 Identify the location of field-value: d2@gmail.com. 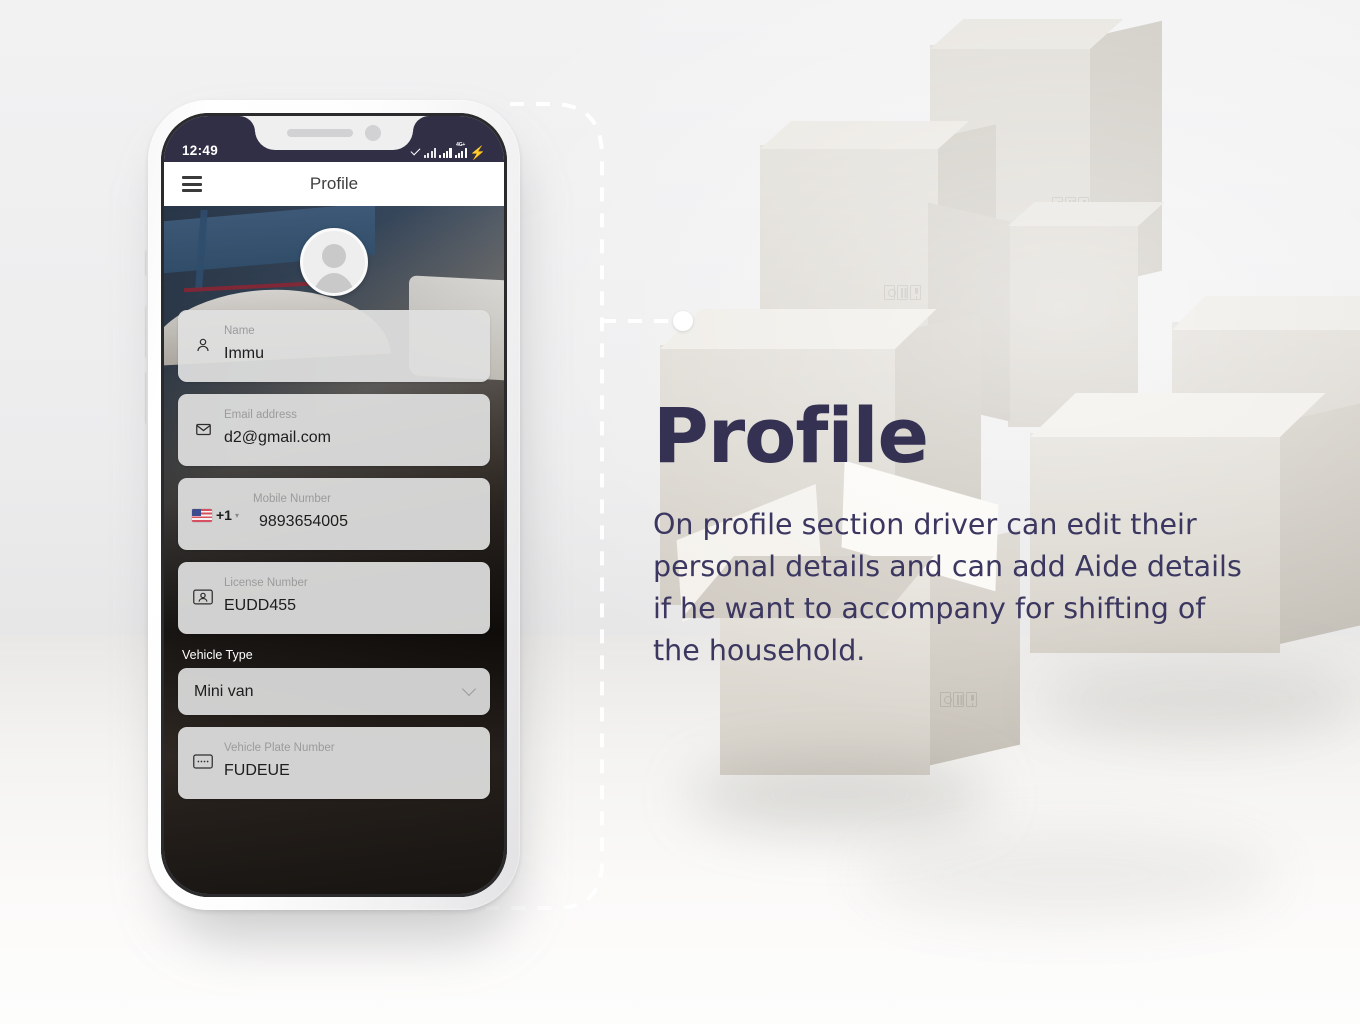
(277, 437).